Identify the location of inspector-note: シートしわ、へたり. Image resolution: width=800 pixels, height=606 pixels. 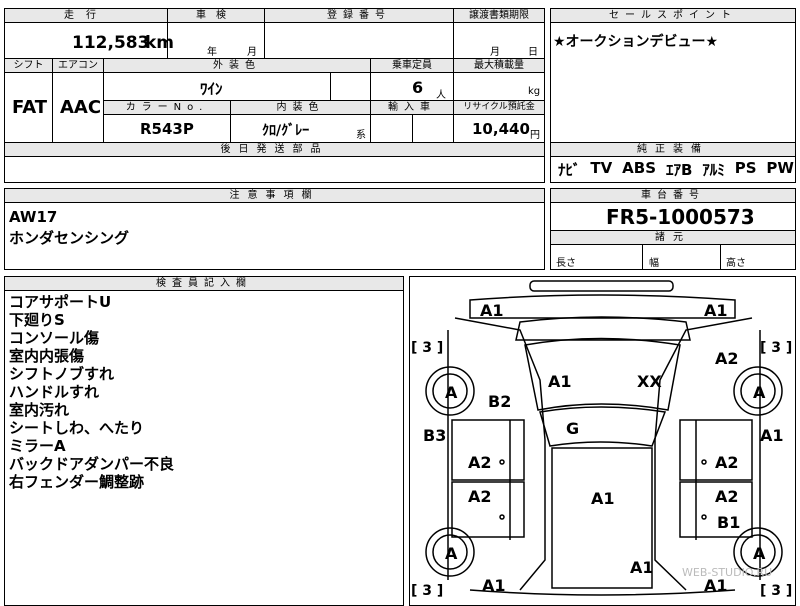
(77, 428).